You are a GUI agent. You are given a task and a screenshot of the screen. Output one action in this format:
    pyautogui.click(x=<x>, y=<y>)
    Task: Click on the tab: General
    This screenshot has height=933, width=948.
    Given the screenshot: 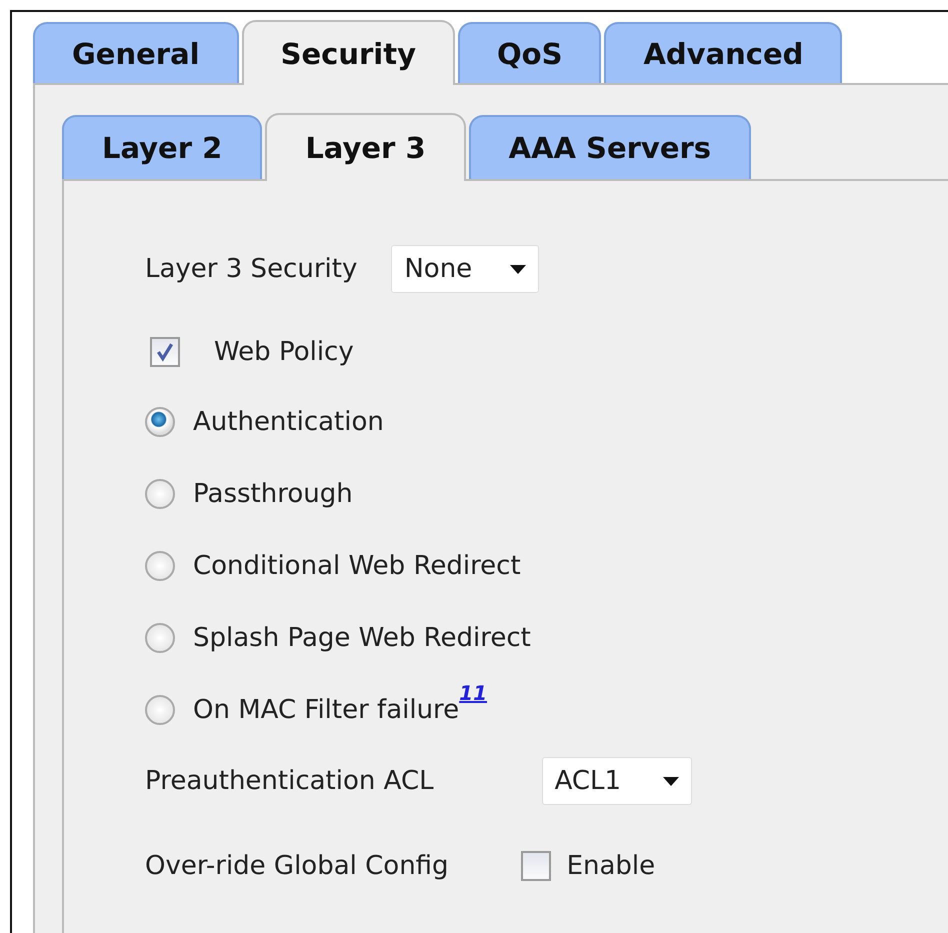 What is the action you would take?
    pyautogui.click(x=136, y=52)
    